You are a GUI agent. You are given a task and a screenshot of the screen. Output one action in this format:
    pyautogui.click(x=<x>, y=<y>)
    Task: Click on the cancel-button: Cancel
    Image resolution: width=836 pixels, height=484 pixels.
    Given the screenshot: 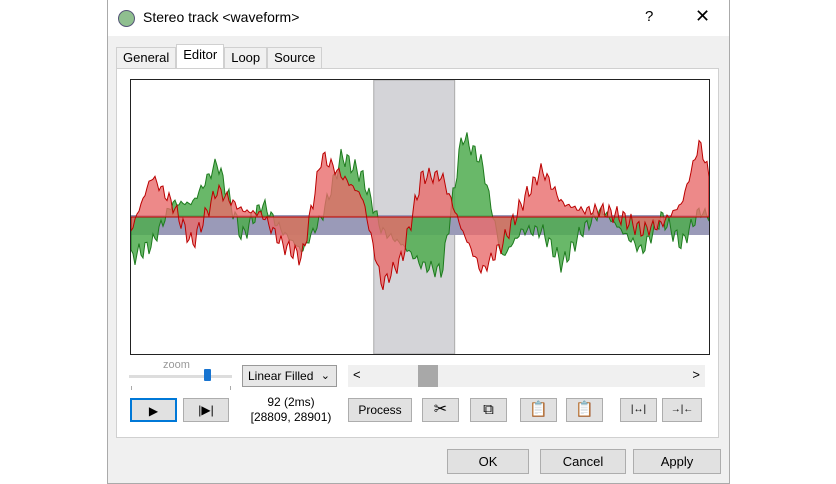 What is the action you would take?
    pyautogui.click(x=583, y=461)
    